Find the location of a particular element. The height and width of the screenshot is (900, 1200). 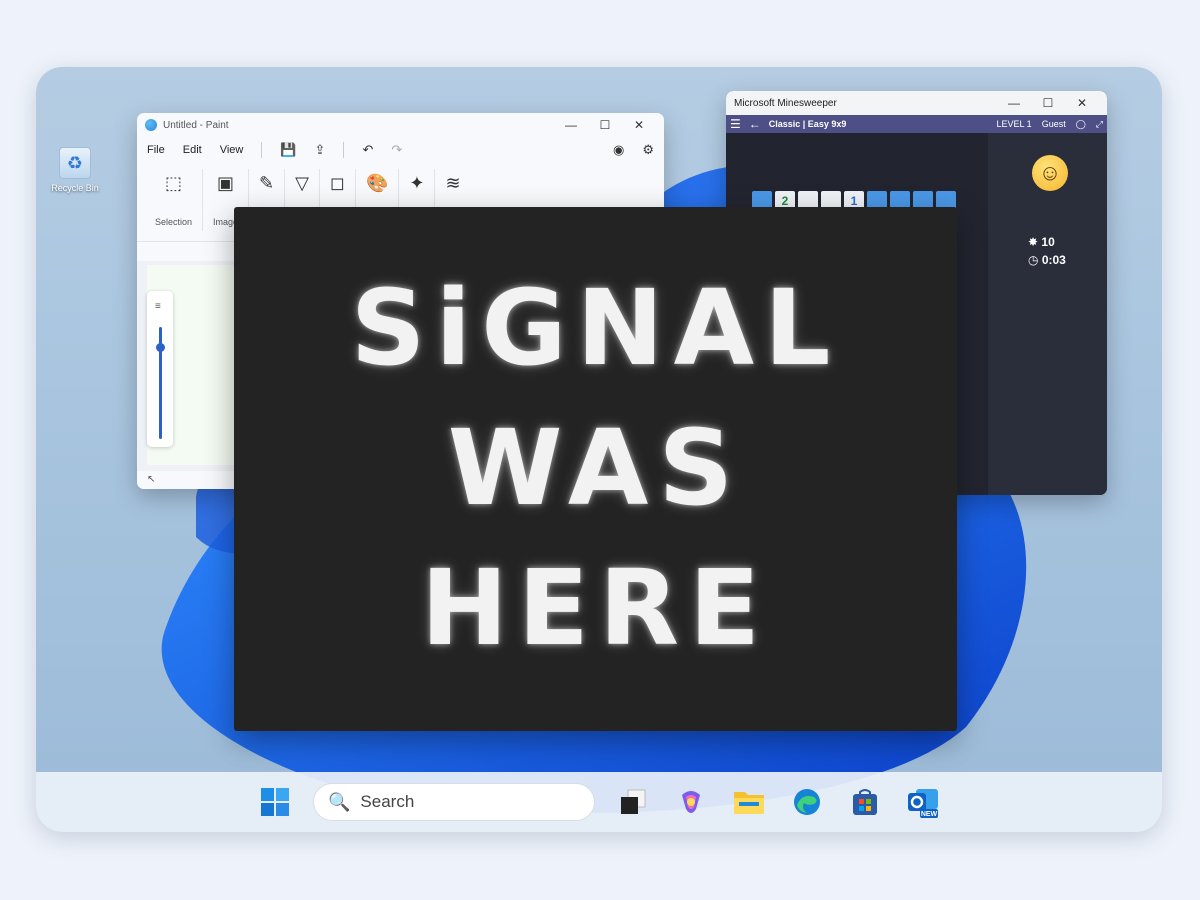

selection-icon: ⬚ is located at coordinates (174, 183).